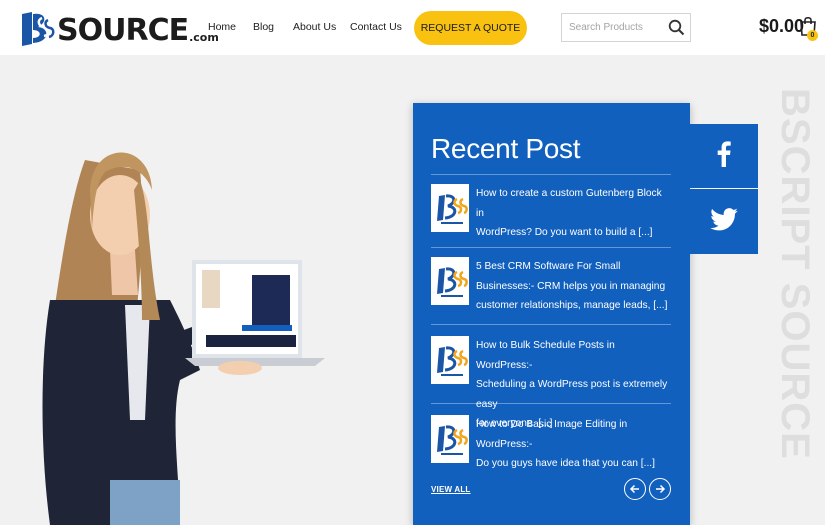 This screenshot has height=525, width=825. I want to click on site-logo: SOURCE .com, so click(119, 28).